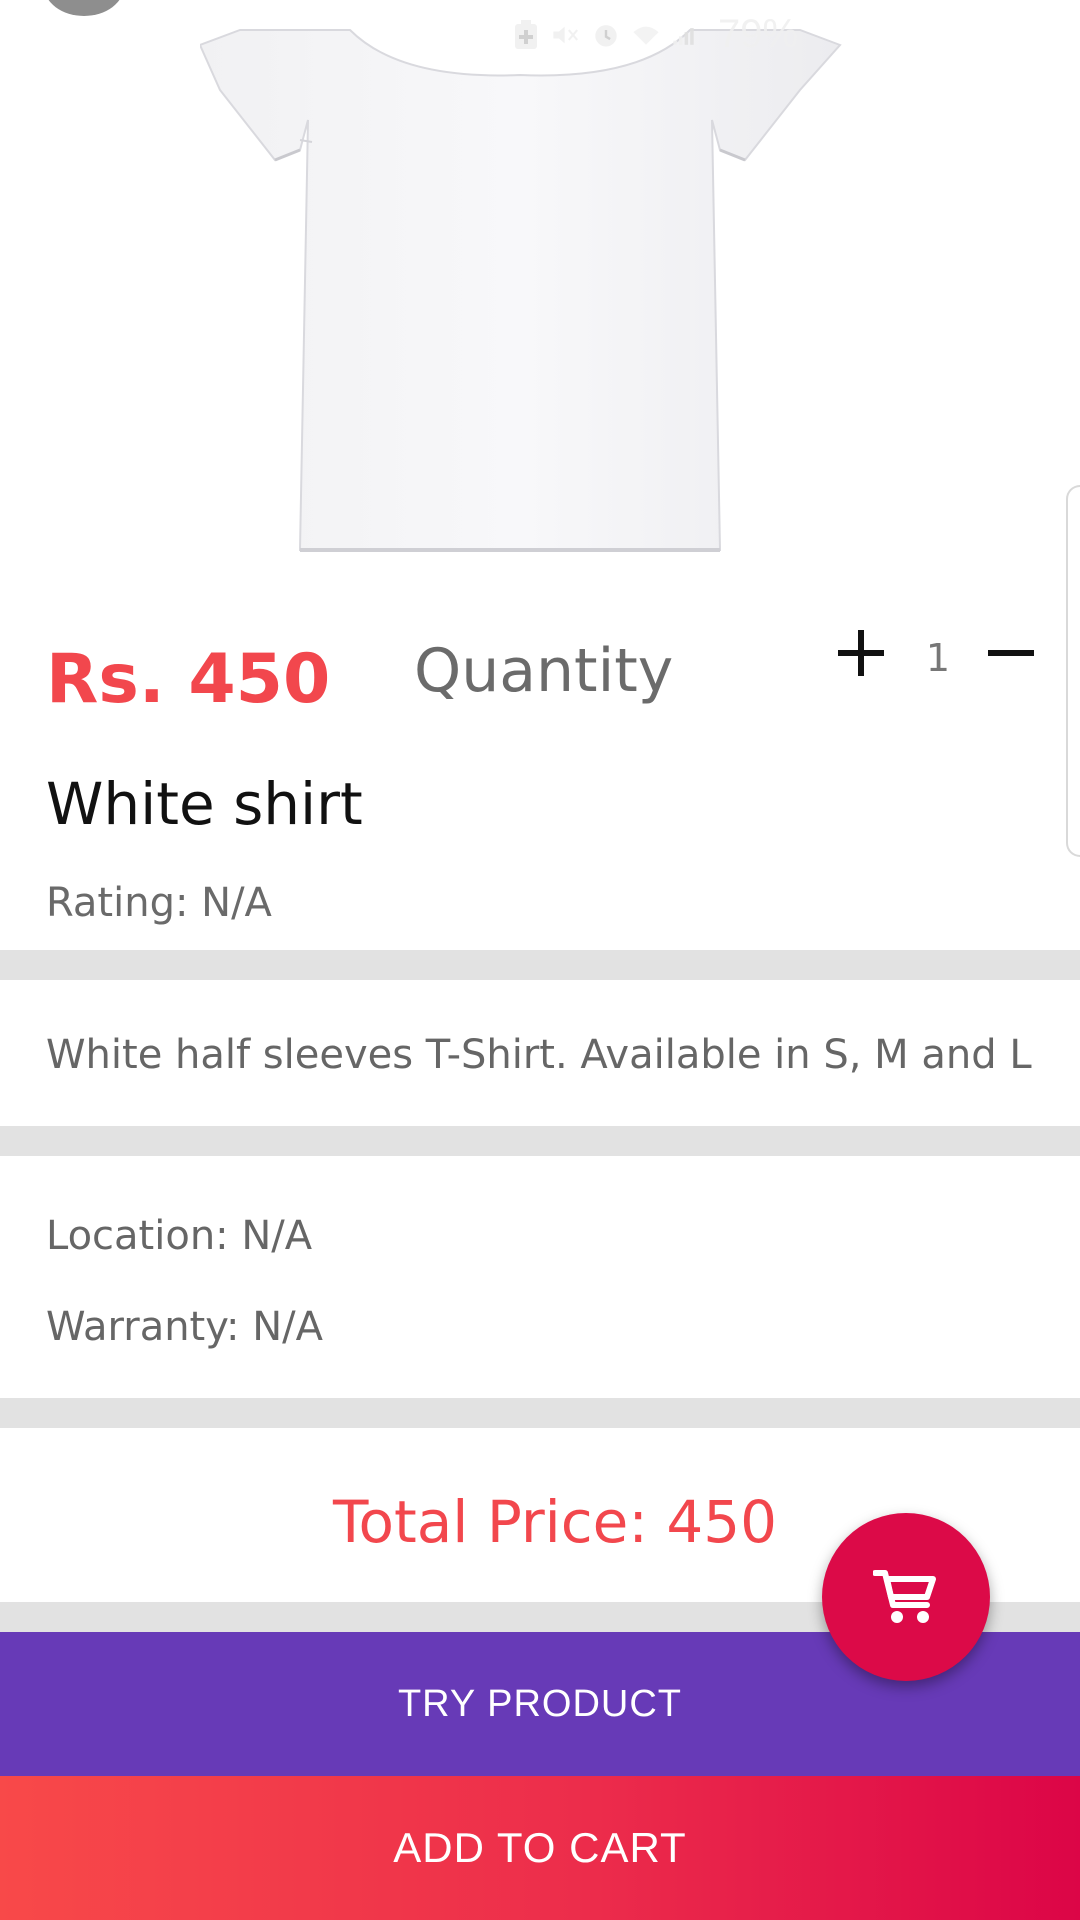  Describe the element at coordinates (184, 1327) in the screenshot. I see `product-warranty: Warranty: N/A` at that location.